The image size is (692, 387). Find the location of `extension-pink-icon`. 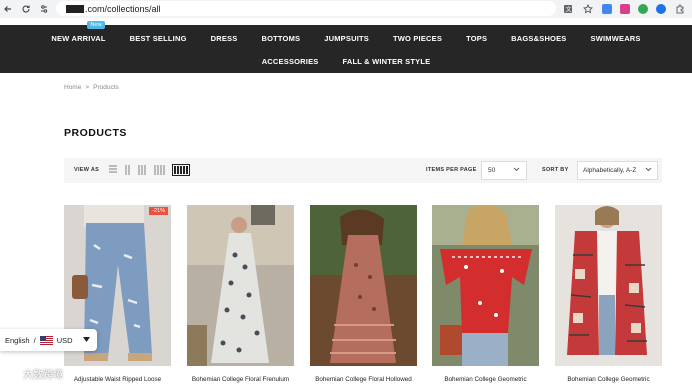

extension-pink-icon is located at coordinates (625, 9).